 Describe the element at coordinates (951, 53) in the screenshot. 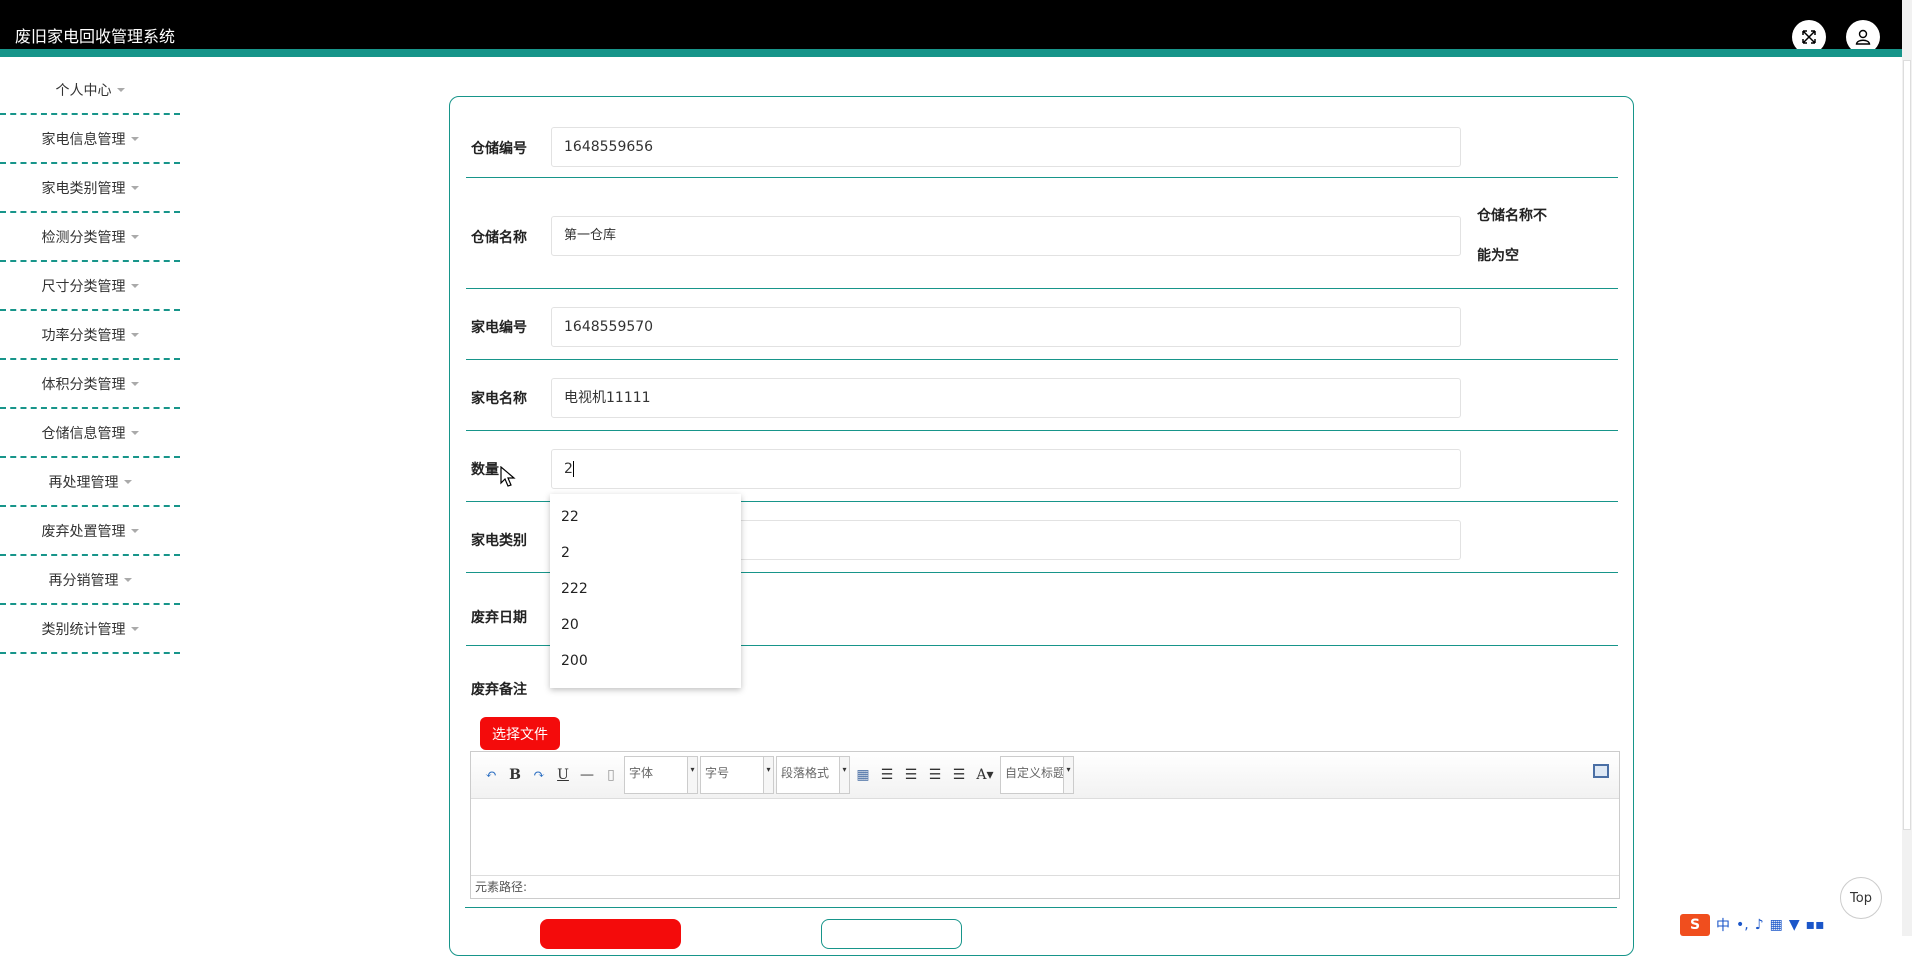

I see `top-accent-stripe` at that location.